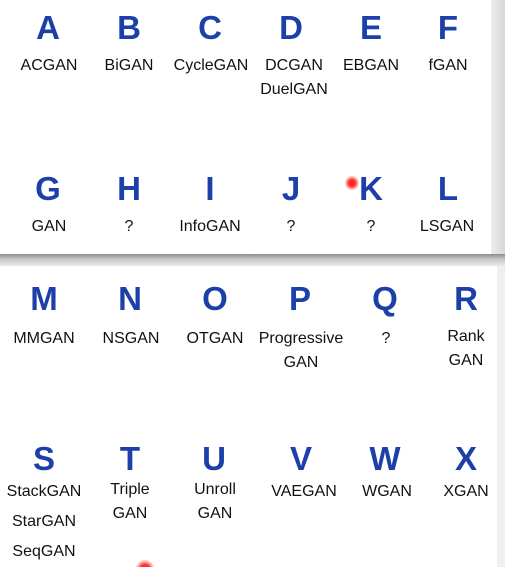  Describe the element at coordinates (466, 360) in the screenshot. I see `name-rank-gan: GAN` at that location.